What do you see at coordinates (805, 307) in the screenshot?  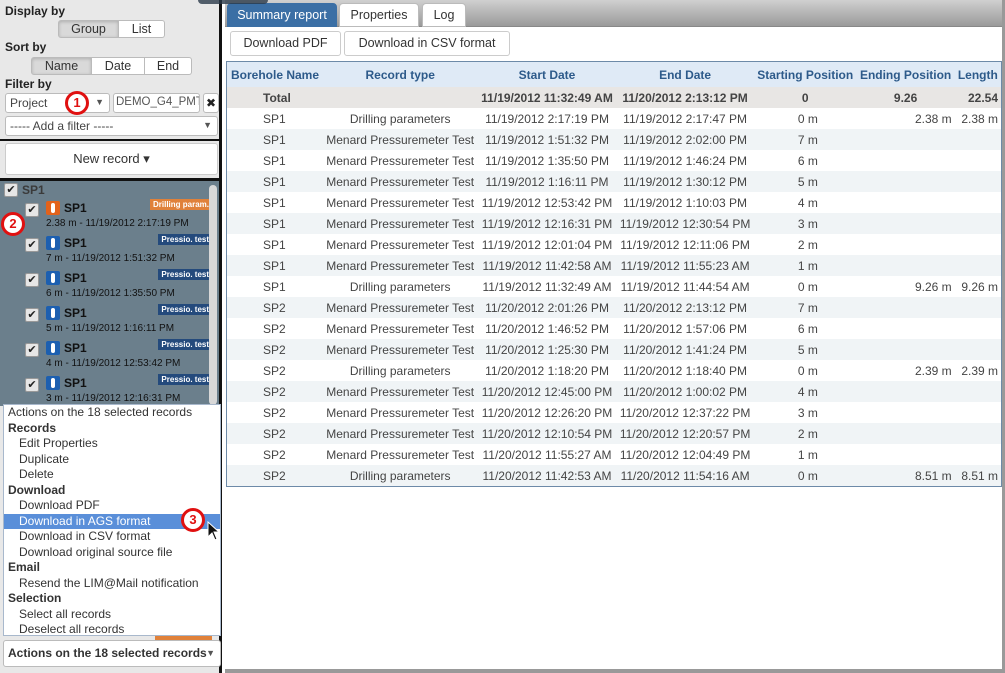 I see `starting-position-cell: 7 m` at bounding box center [805, 307].